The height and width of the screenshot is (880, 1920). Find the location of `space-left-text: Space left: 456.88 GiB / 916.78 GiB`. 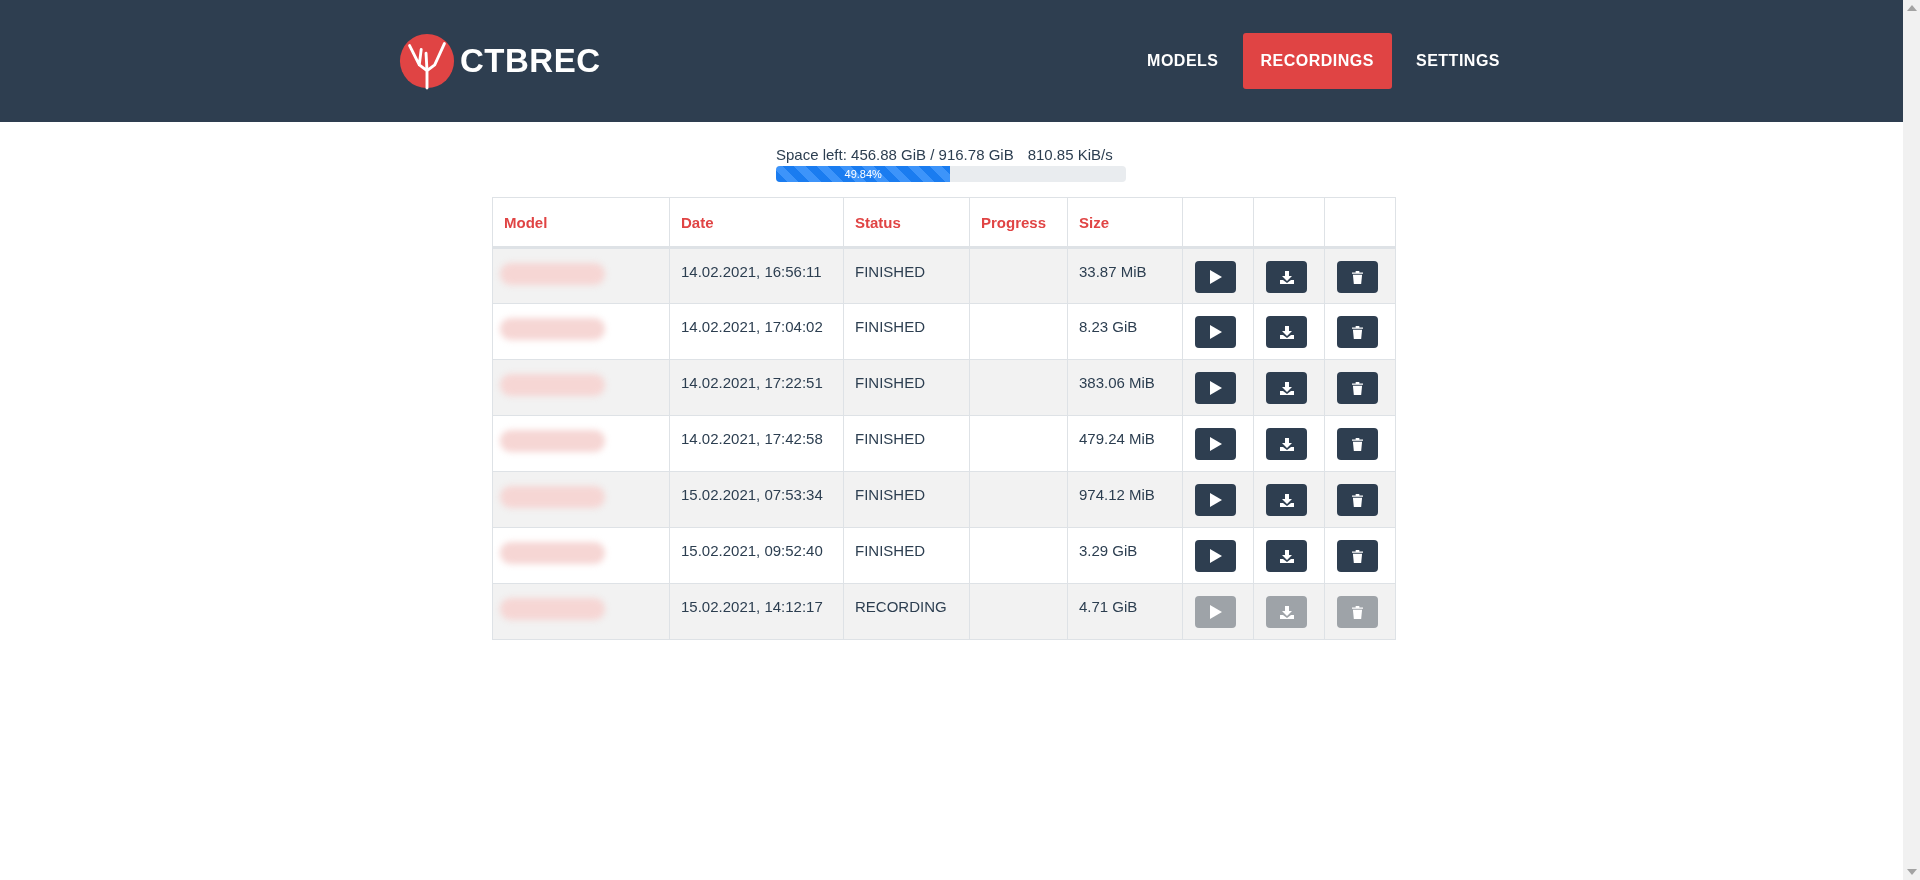

space-left-text: Space left: 456.88 GiB / 916.78 GiB is located at coordinates (895, 154).